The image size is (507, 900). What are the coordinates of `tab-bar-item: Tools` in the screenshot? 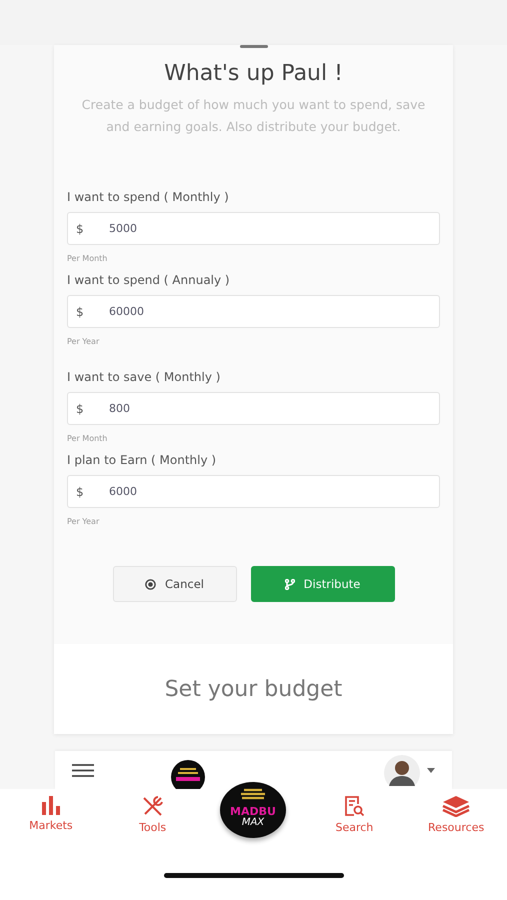 It's located at (153, 814).